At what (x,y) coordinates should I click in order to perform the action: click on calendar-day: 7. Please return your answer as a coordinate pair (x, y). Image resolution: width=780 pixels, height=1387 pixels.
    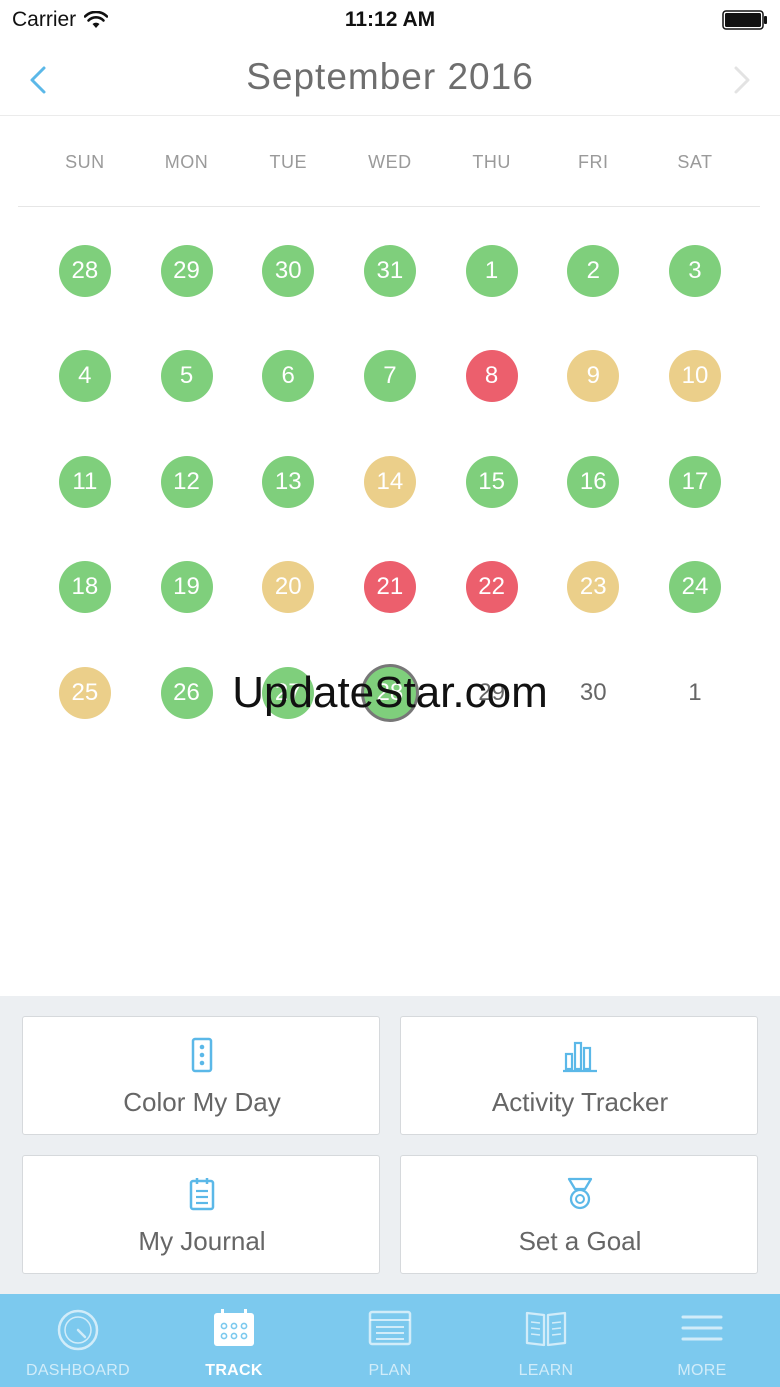
    Looking at the image, I should click on (389, 376).